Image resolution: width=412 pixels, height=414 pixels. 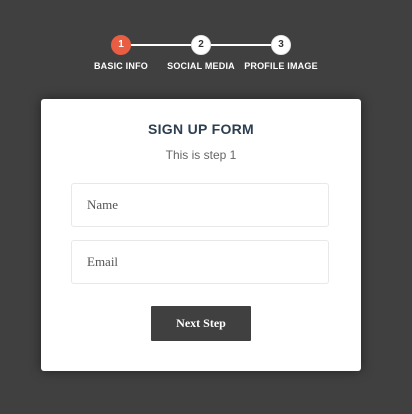 I want to click on step-number-badge: 1, so click(x=121, y=45).